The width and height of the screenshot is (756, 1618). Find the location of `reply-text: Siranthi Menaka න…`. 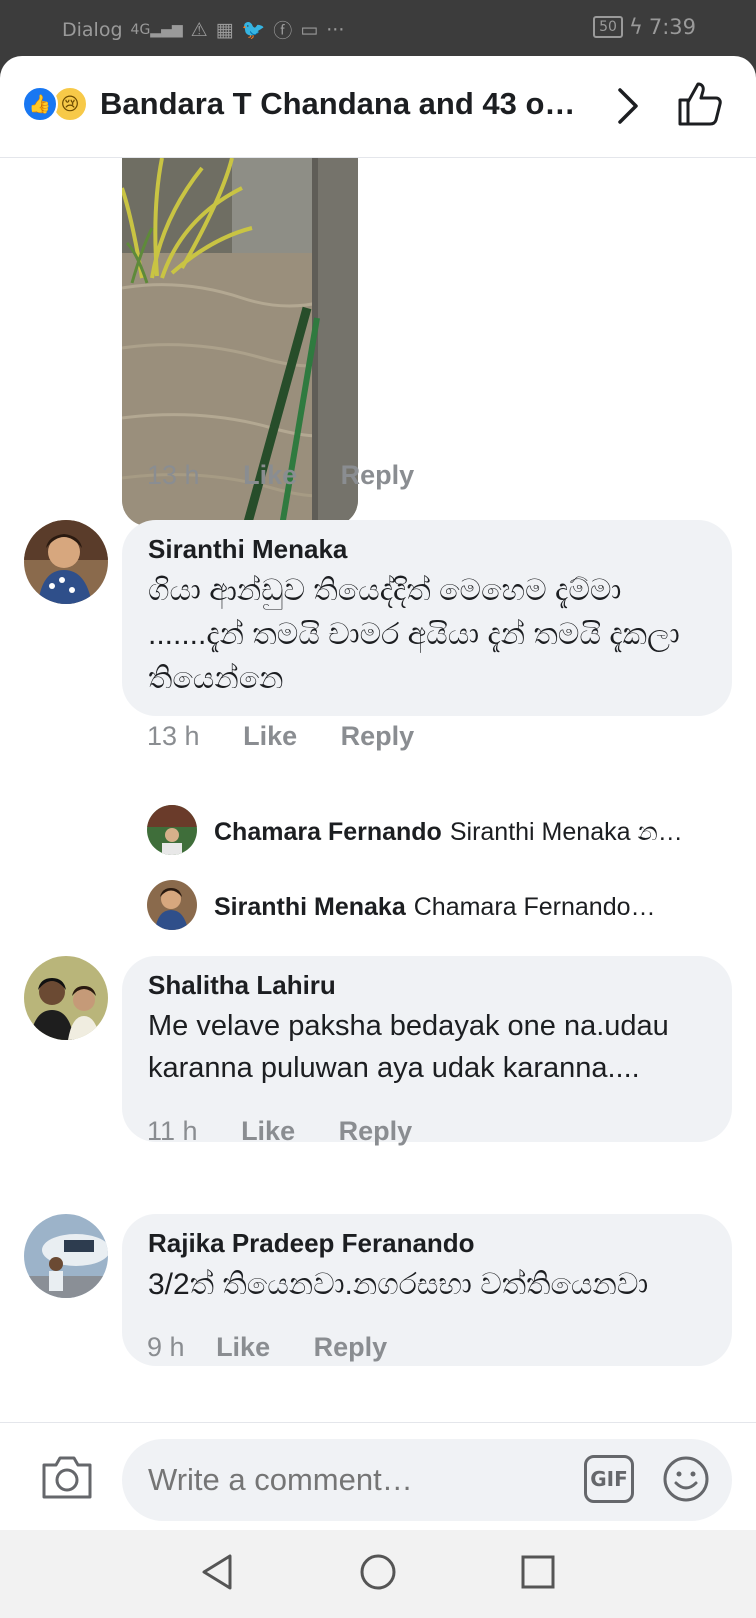

reply-text: Siranthi Menaka න… is located at coordinates (566, 832).